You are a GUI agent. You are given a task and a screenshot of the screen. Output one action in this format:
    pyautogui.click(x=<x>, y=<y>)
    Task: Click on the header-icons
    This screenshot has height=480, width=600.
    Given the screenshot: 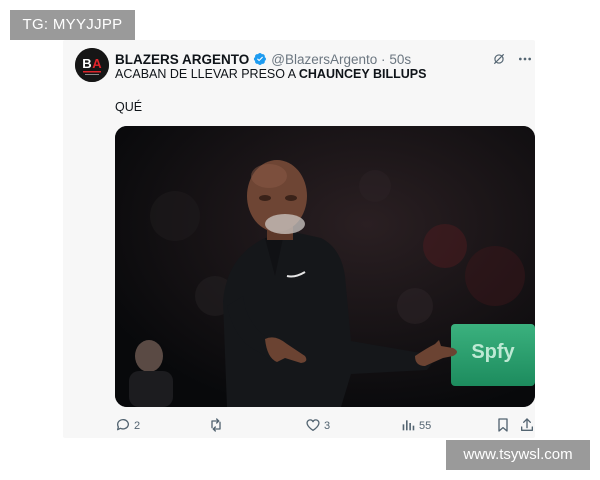 What is the action you would take?
    pyautogui.click(x=512, y=59)
    